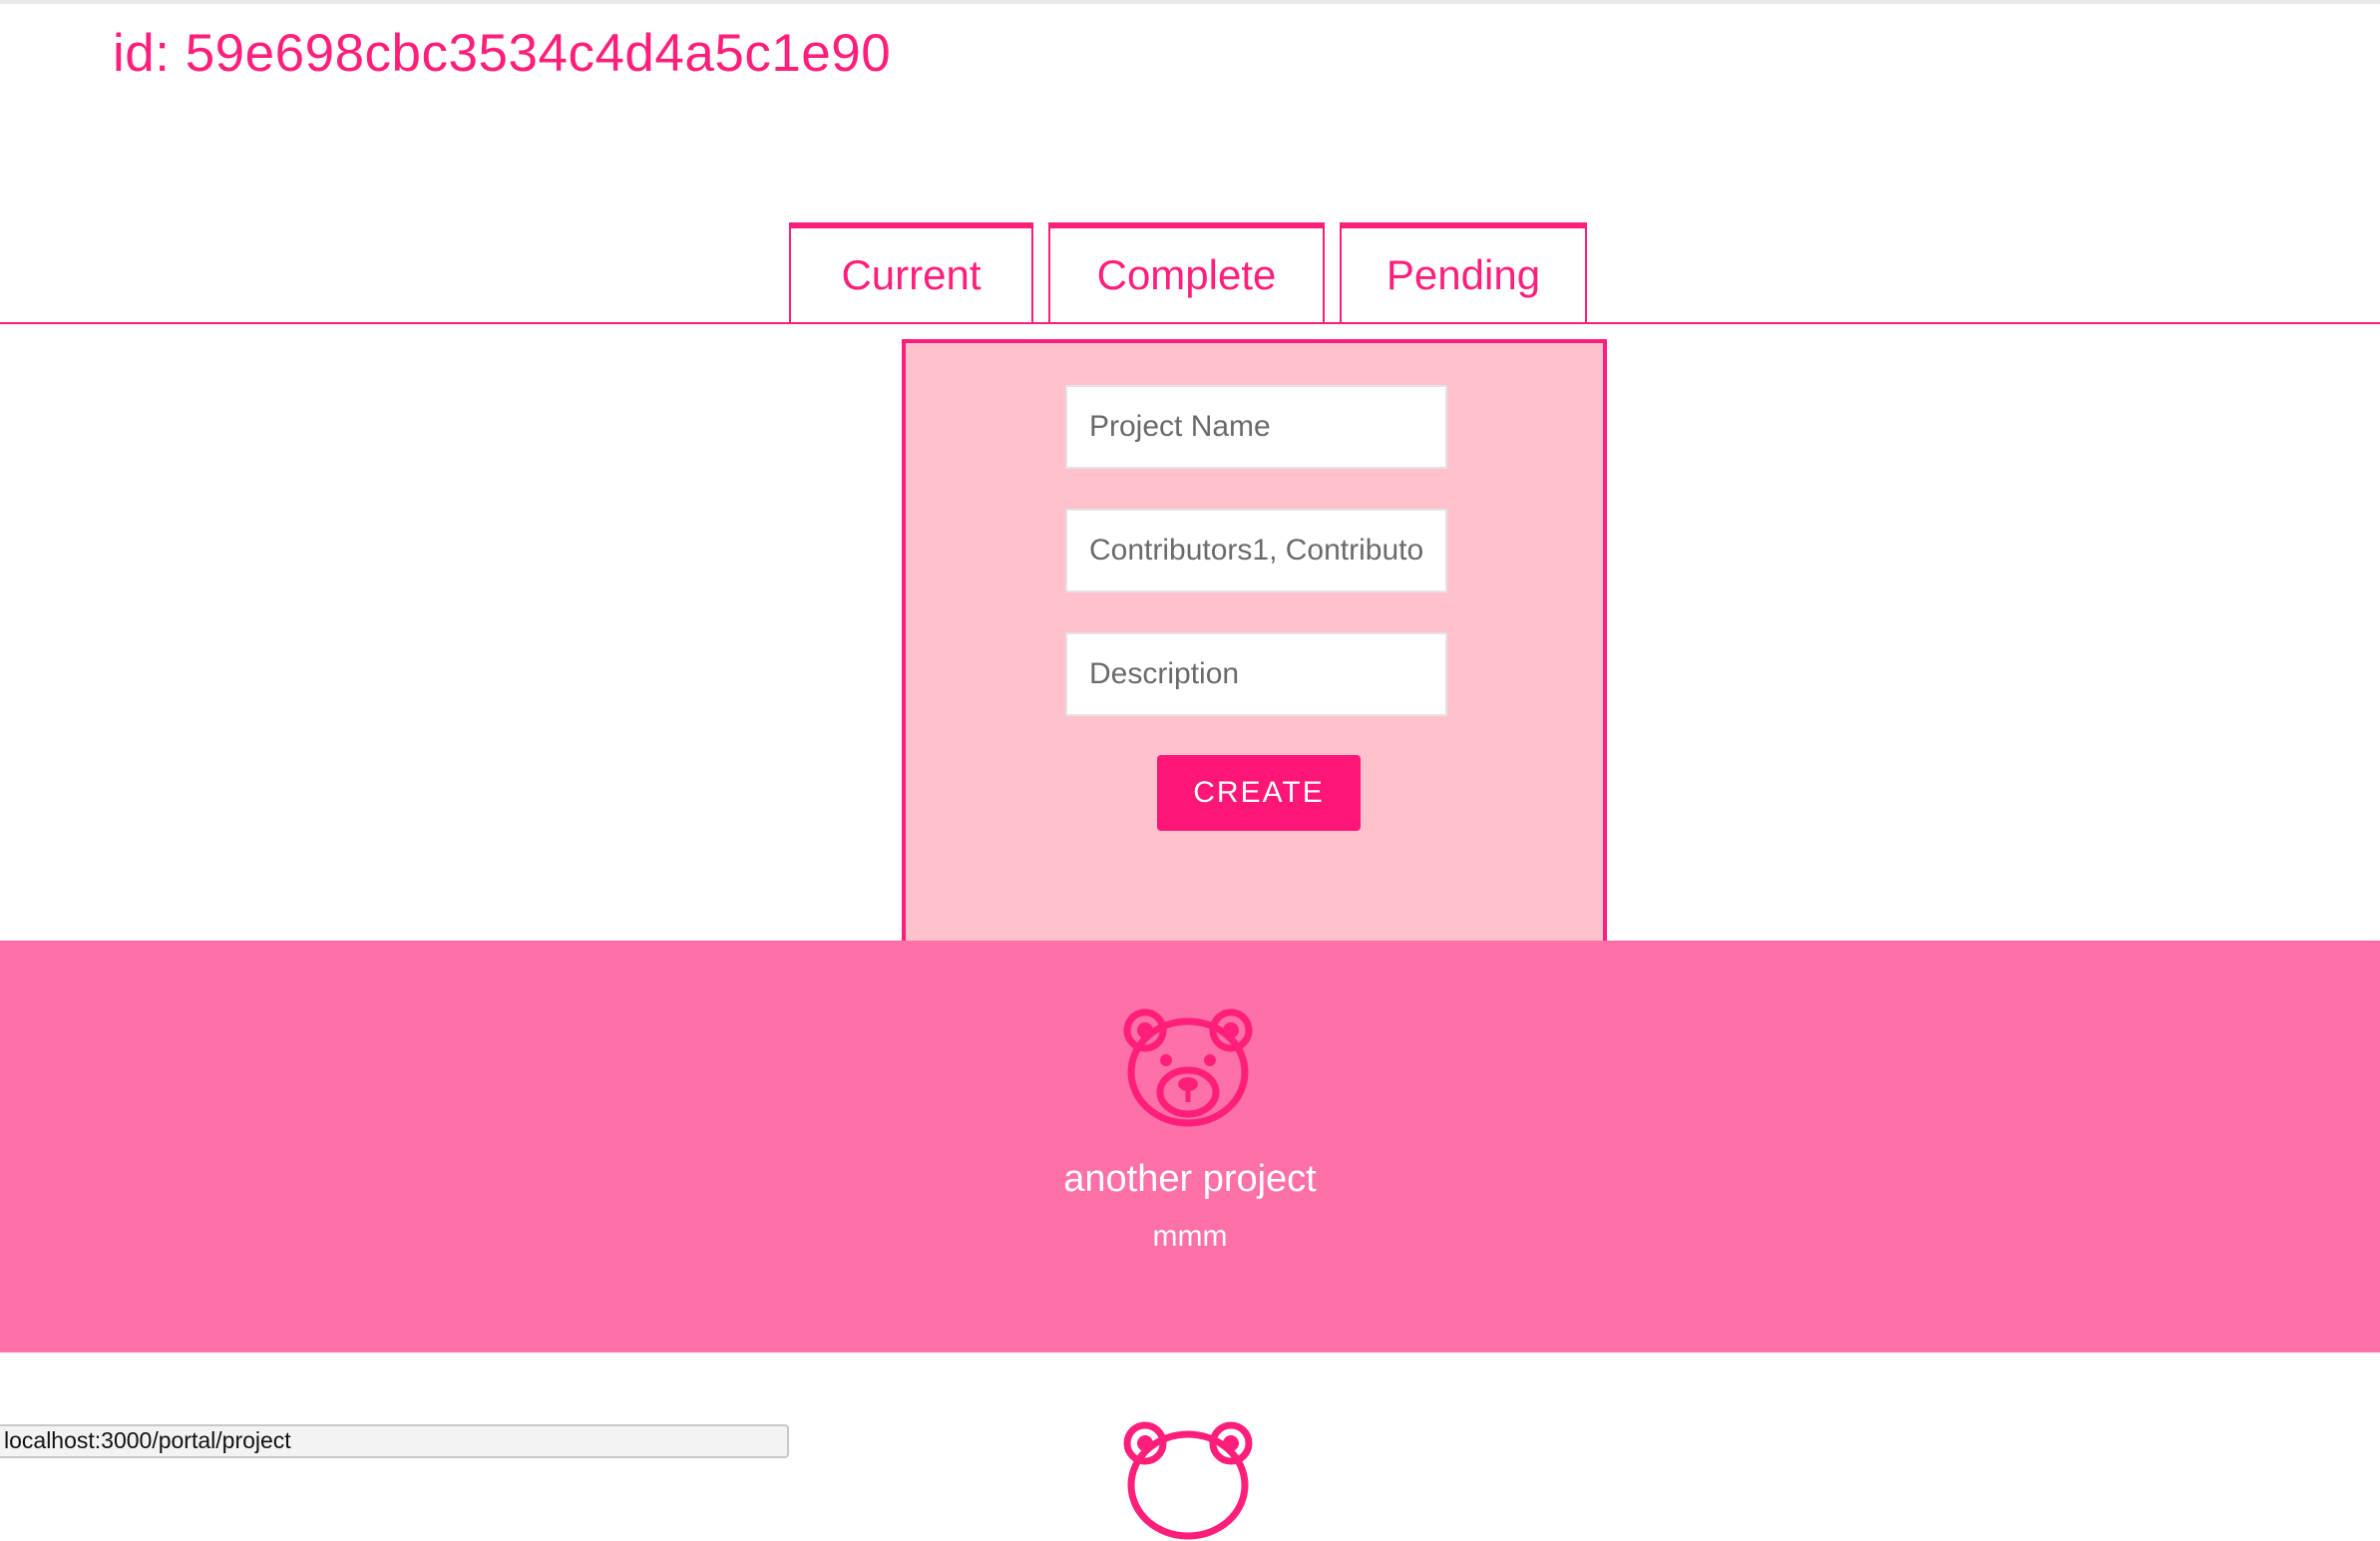  Describe the element at coordinates (1259, 793) in the screenshot. I see `create-button: CREATE` at that location.